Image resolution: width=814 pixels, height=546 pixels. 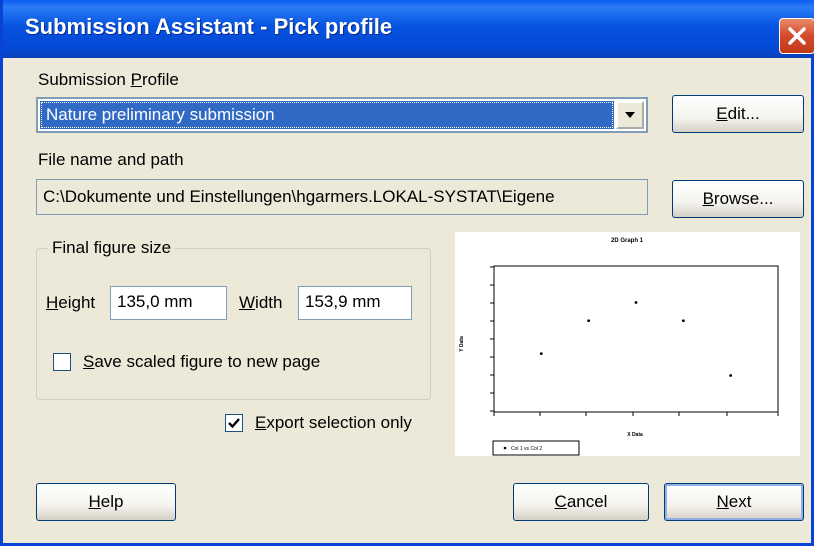 What do you see at coordinates (247, 302) in the screenshot?
I see `width-label-mnemonic: W` at bounding box center [247, 302].